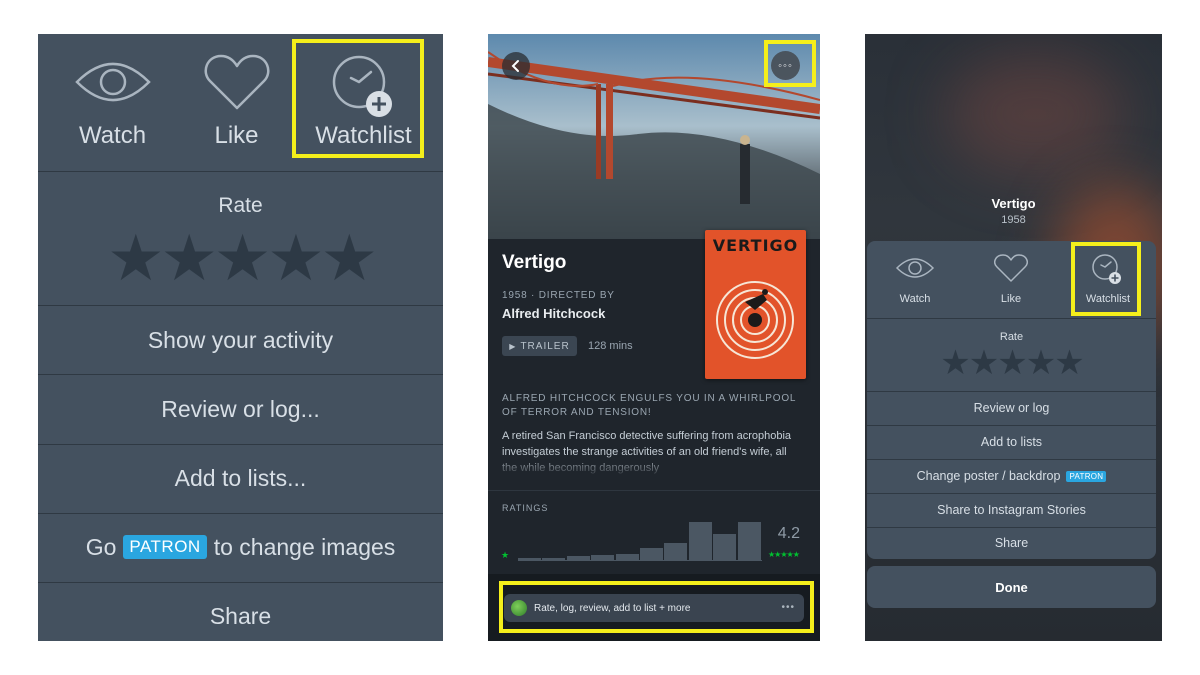 The width and height of the screenshot is (1200, 675). What do you see at coordinates (1035, 114) in the screenshot?
I see `blurred-backdrop` at bounding box center [1035, 114].